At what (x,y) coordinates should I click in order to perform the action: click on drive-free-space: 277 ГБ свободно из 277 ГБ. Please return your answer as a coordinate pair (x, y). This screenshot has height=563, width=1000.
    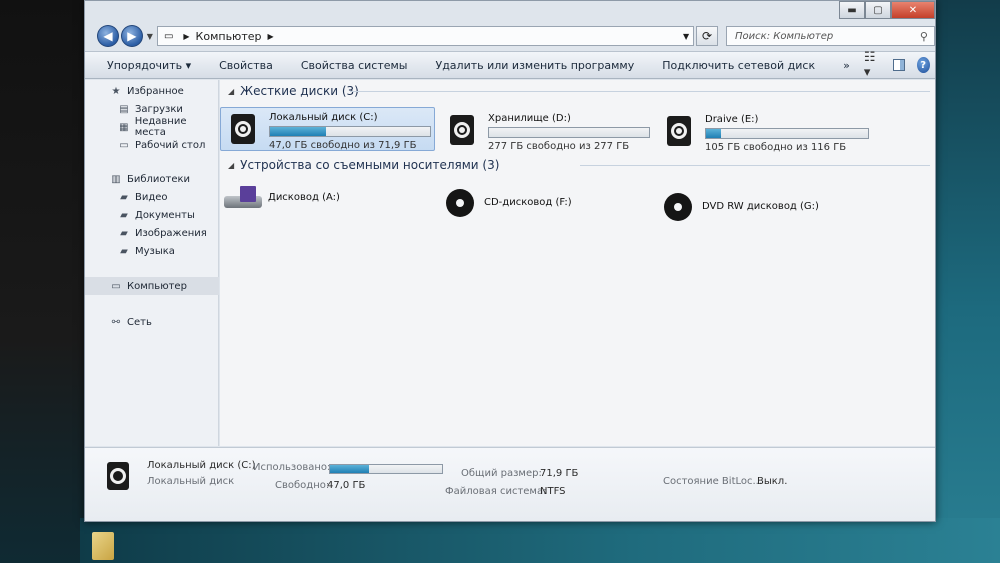
    Looking at the image, I should click on (559, 146).